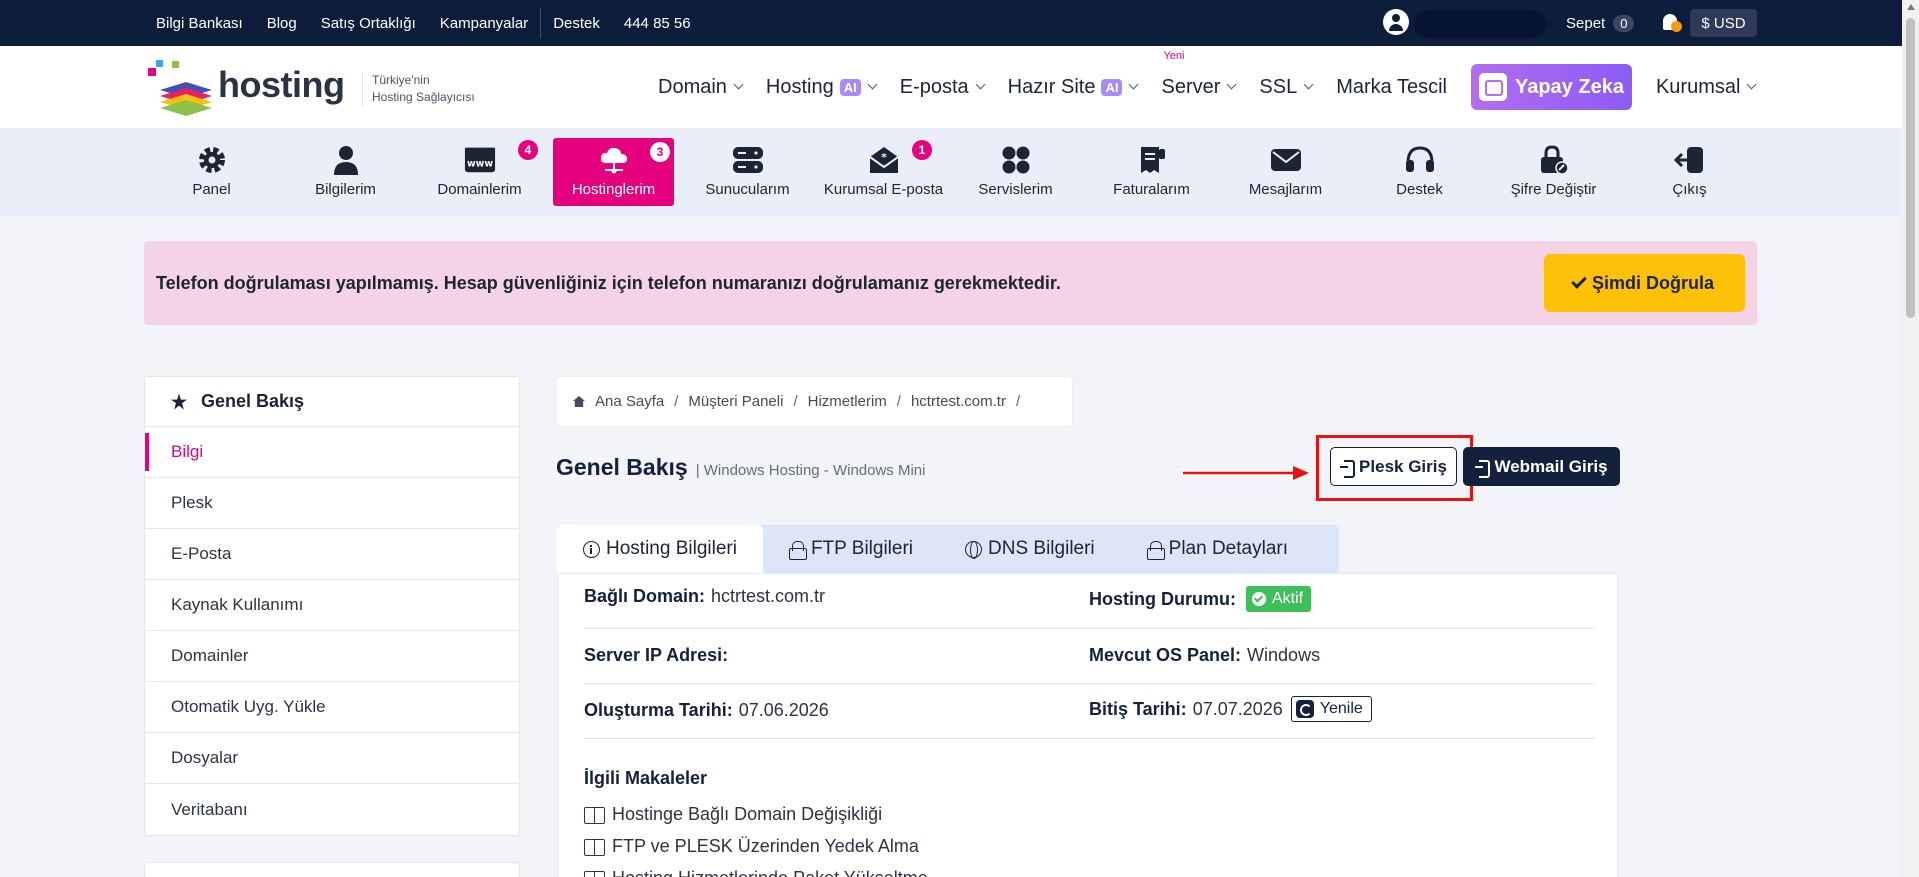 This screenshot has height=877, width=1919. What do you see at coordinates (1199, 74) in the screenshot?
I see `nav-server: Yeni Server` at bounding box center [1199, 74].